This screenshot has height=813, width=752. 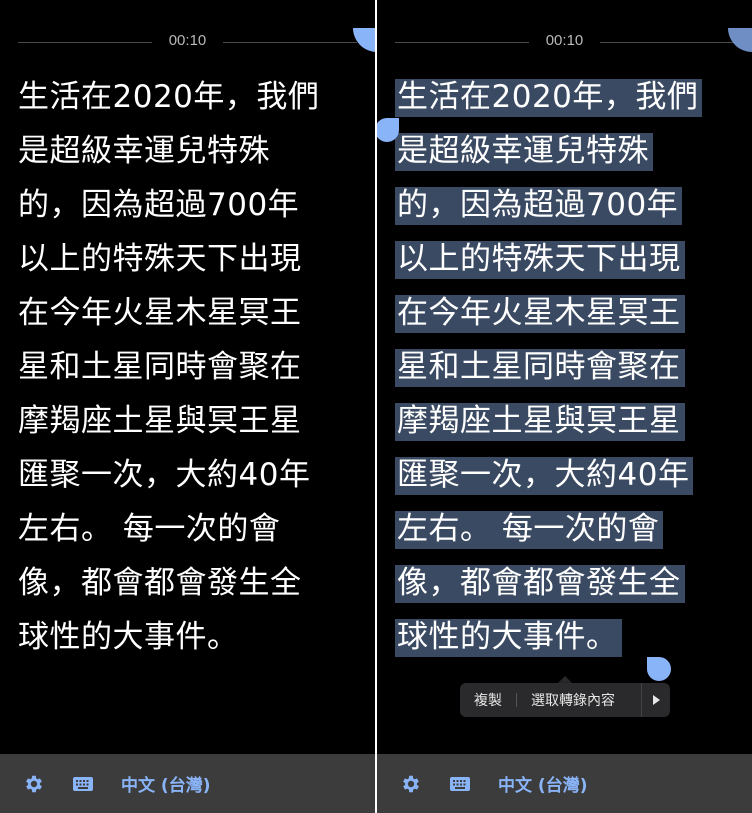 I want to click on context-menu-pointer, so click(x=565, y=679).